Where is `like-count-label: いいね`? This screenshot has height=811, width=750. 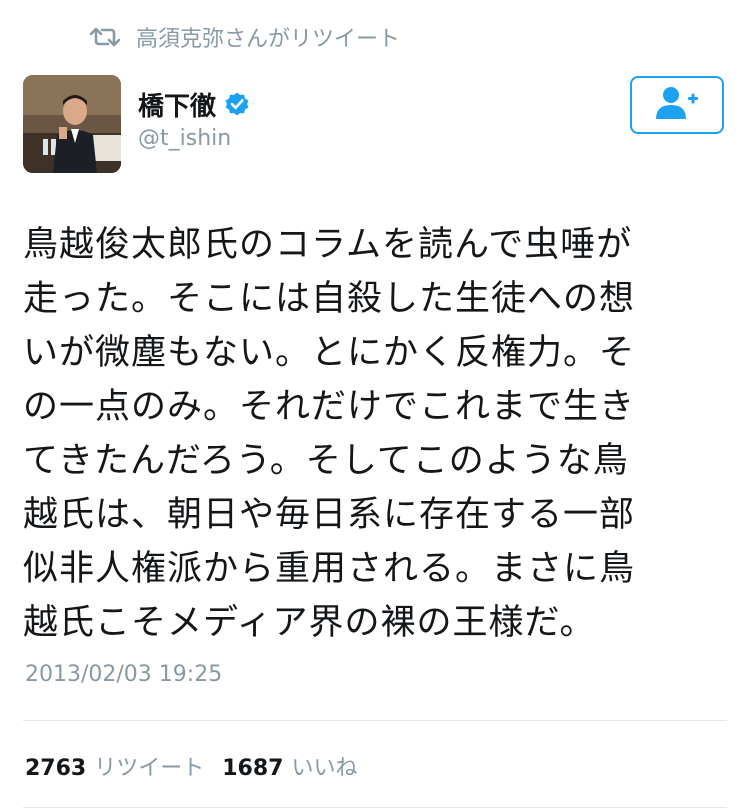
like-count-label: いいね is located at coordinates (324, 766).